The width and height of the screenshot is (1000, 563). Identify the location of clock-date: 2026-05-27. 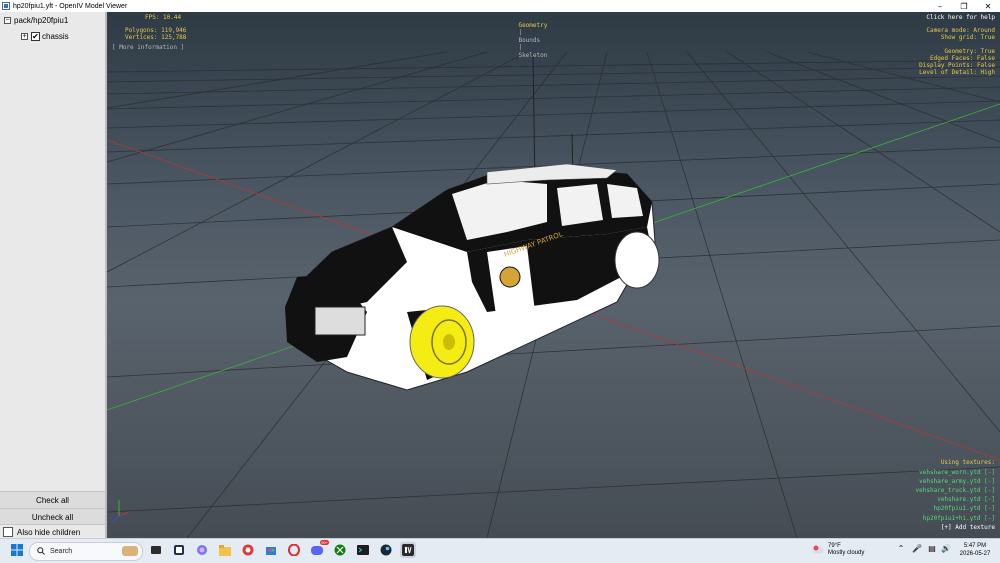
(975, 554).